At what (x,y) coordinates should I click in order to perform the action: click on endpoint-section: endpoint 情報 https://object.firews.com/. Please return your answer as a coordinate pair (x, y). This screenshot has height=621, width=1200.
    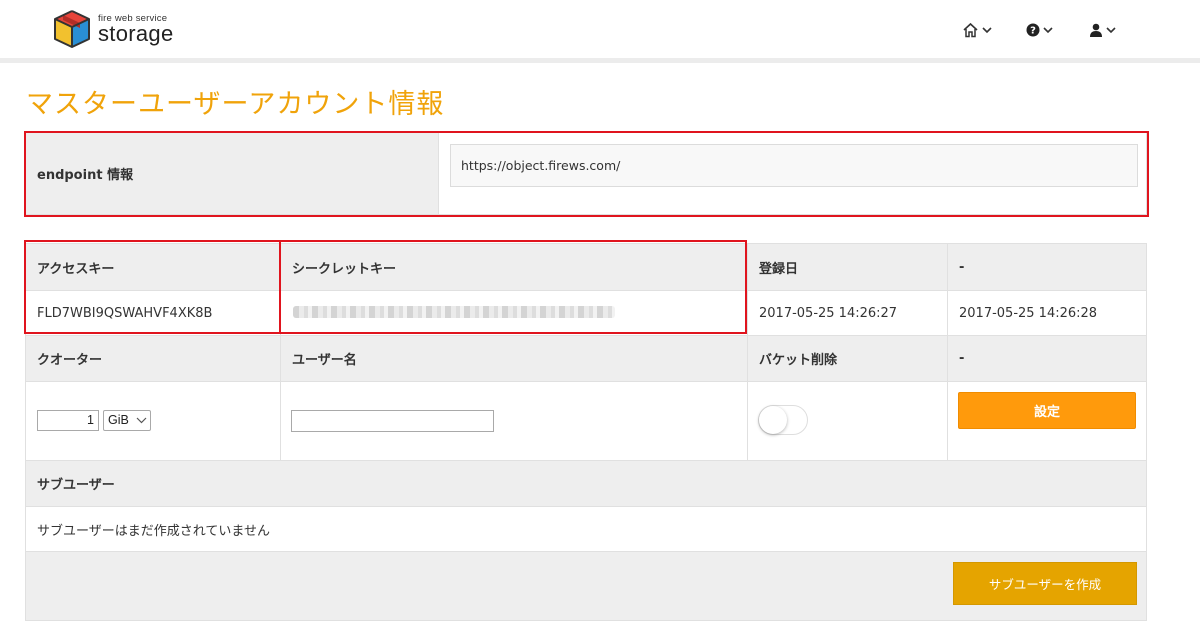
    Looking at the image, I should click on (586, 173).